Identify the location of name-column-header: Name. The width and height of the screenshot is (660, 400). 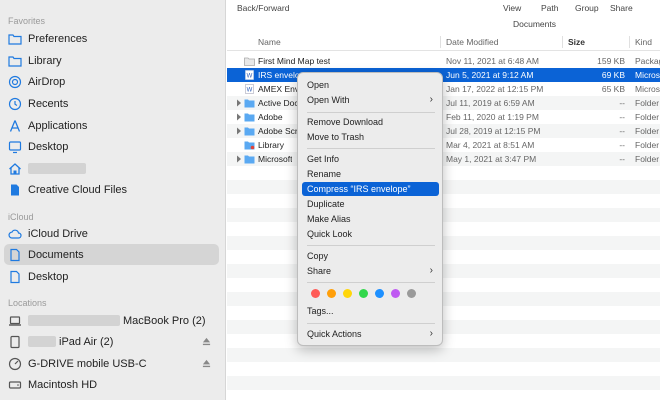
(269, 42).